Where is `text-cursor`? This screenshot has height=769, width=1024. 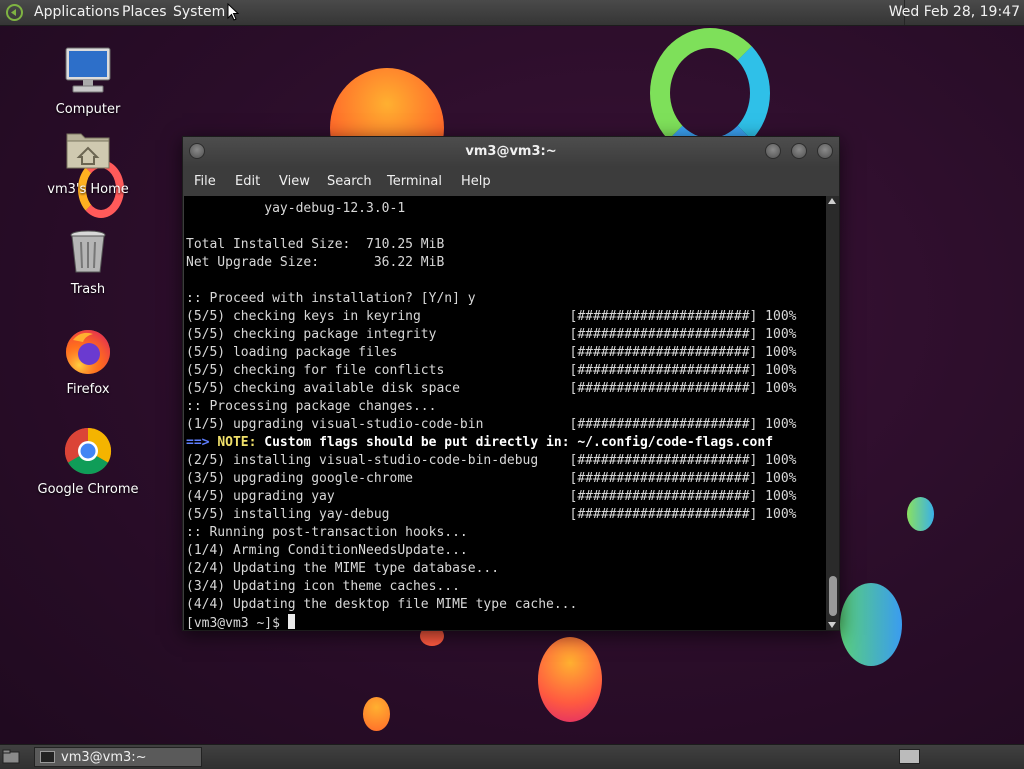 text-cursor is located at coordinates (291, 621).